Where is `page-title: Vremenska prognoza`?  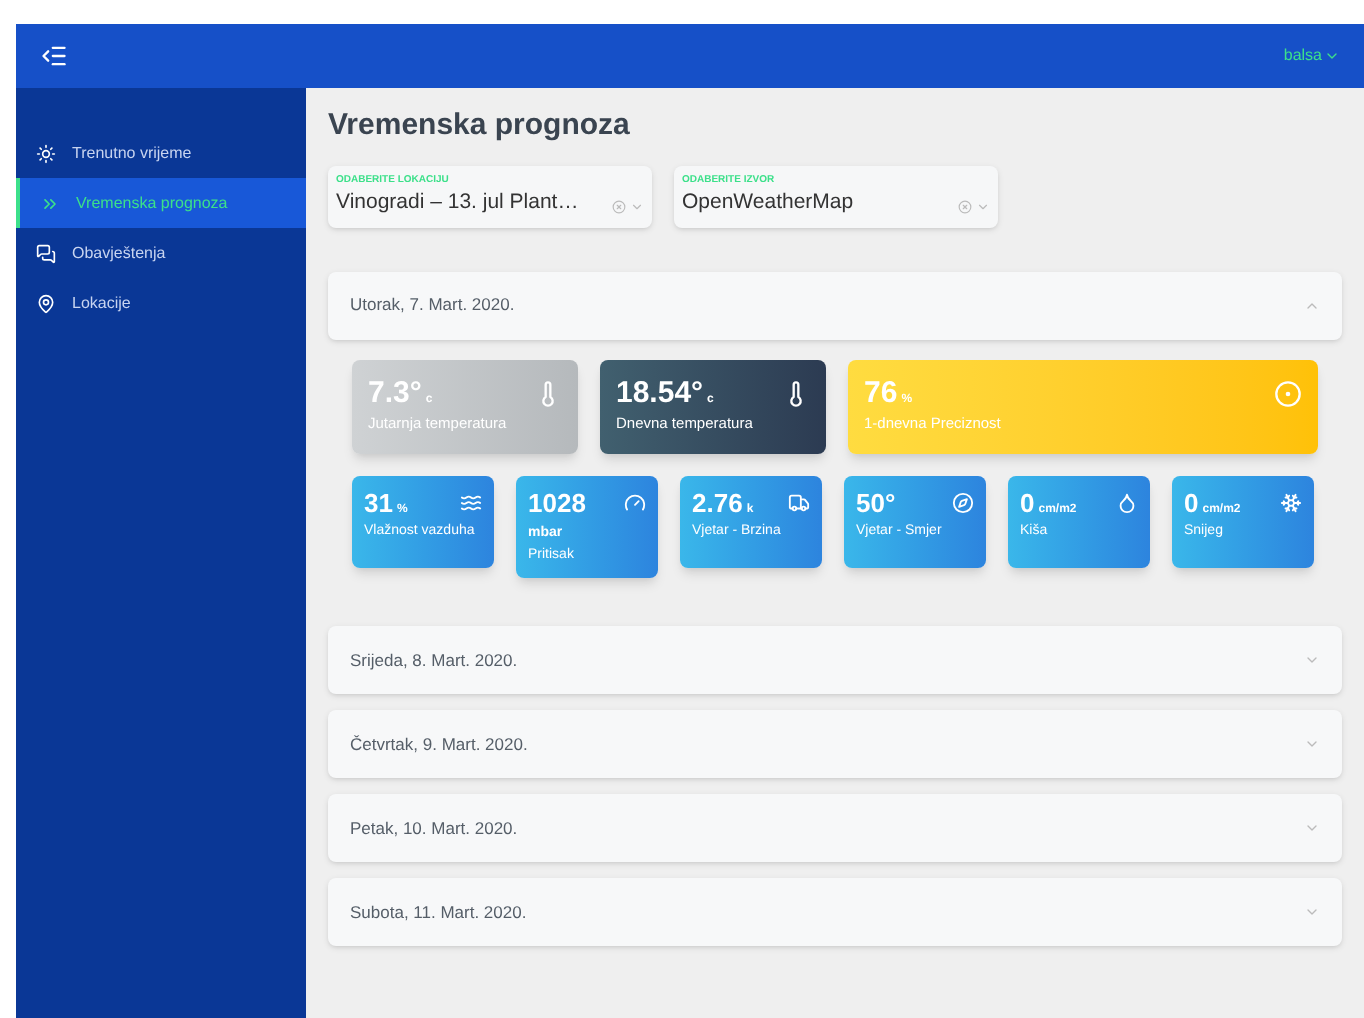
page-title: Vremenska prognoza is located at coordinates (480, 126).